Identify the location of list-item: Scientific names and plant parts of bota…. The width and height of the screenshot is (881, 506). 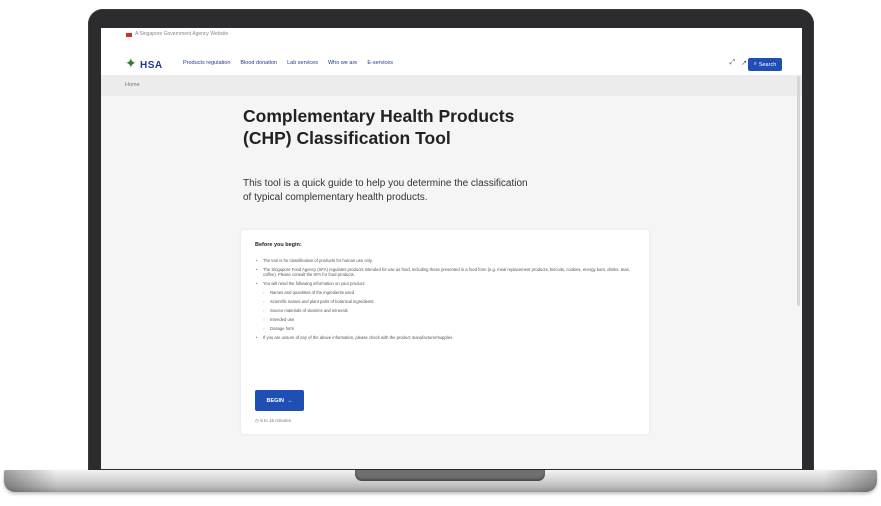
(448, 301).